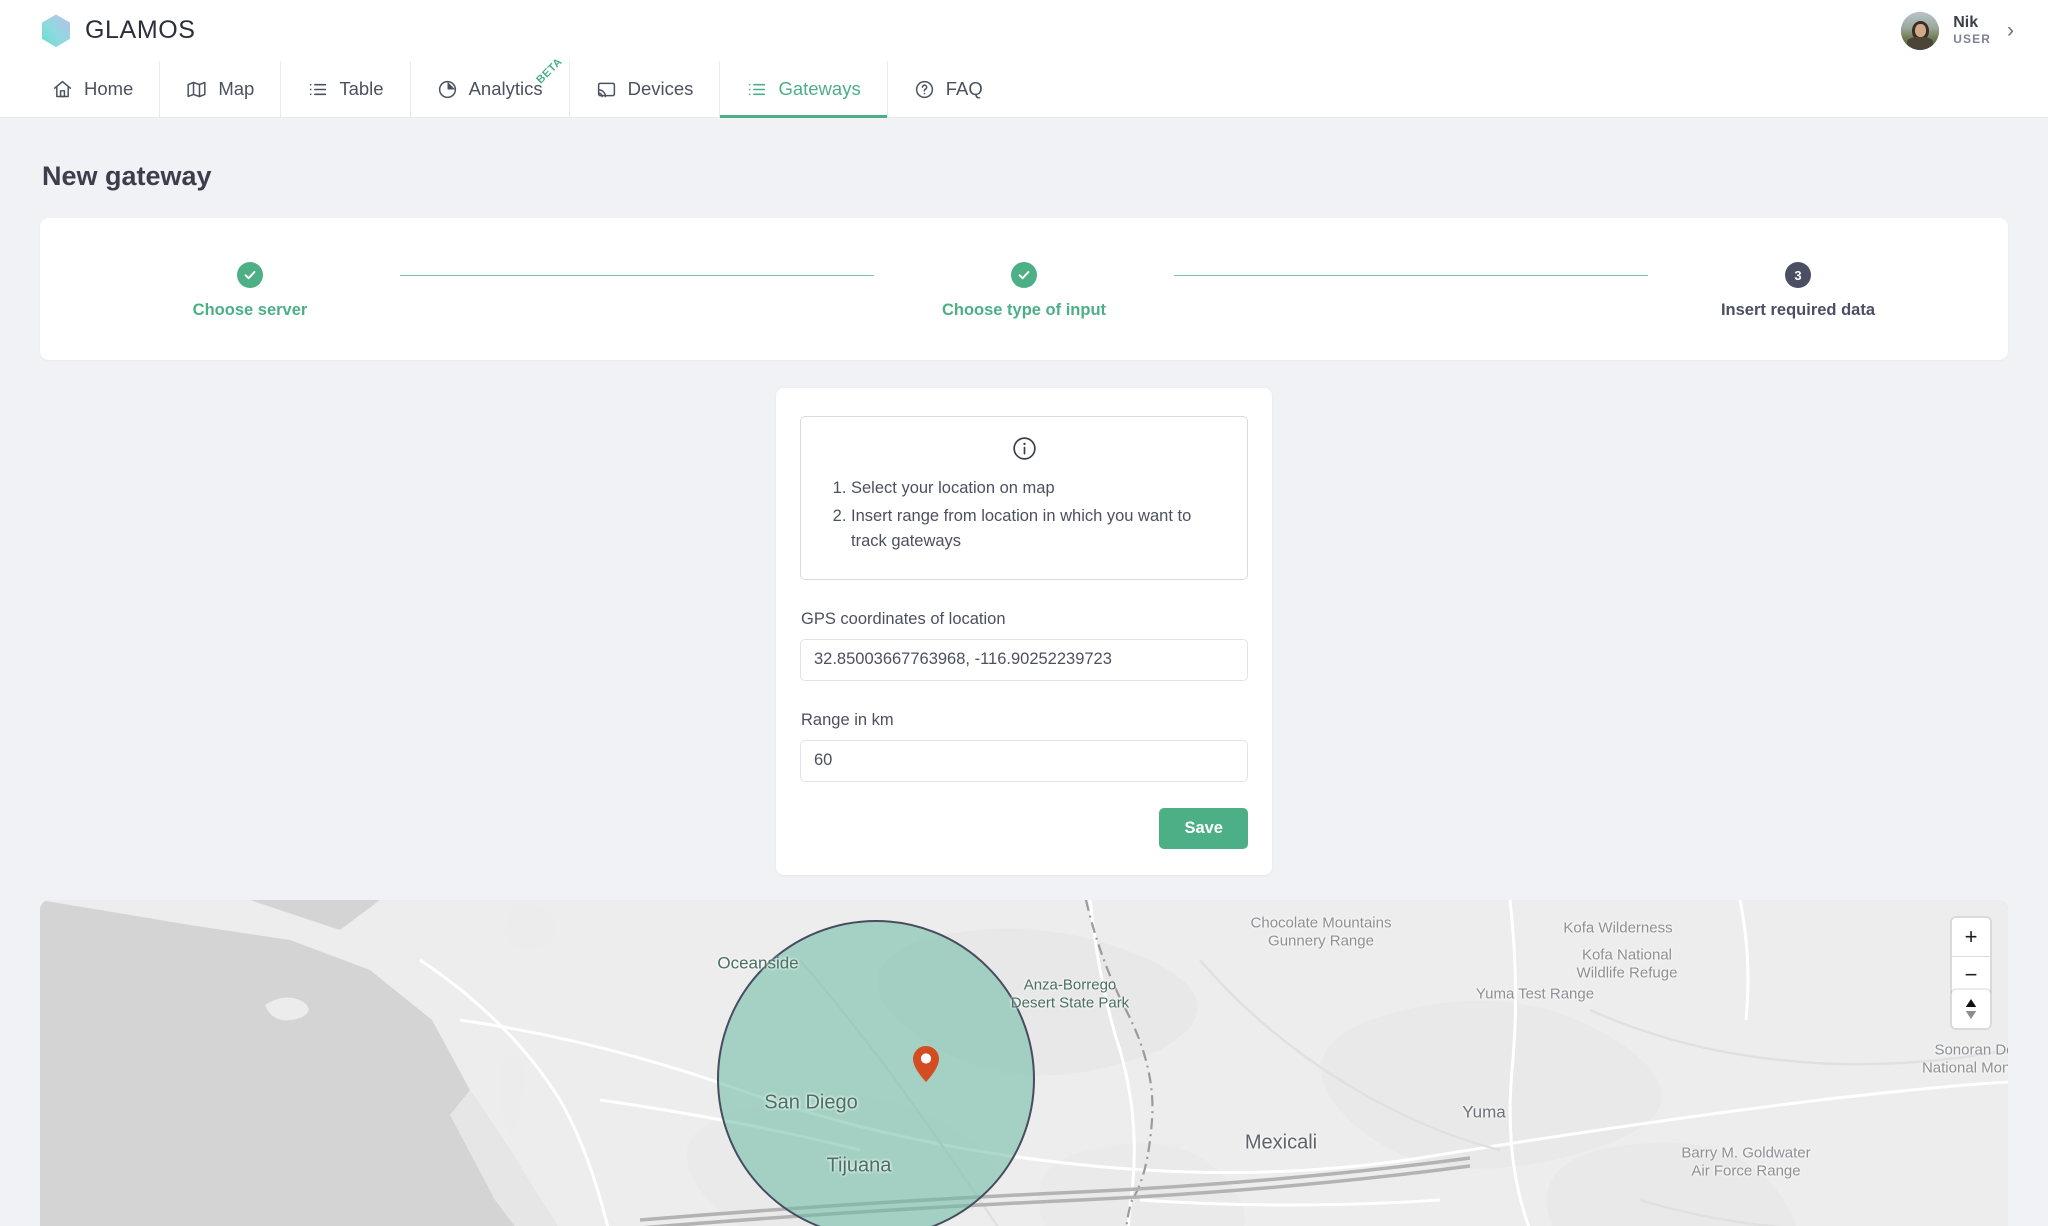  Describe the element at coordinates (1024, 30) in the screenshot. I see `top-bar: GLAMOS Nik USER ›` at that location.